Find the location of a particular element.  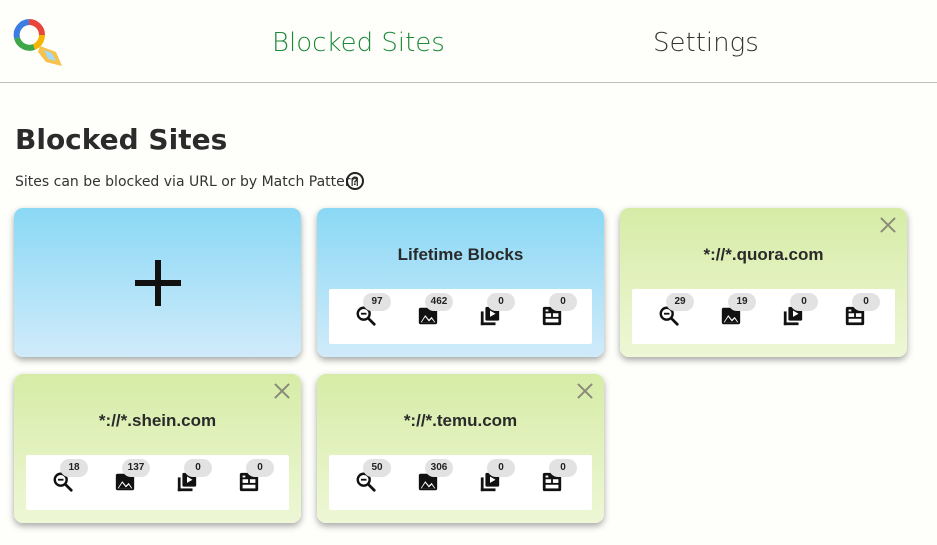

lifetime-blocks-card: Lifetime Blocks 97 462 0 0 is located at coordinates (460, 282).